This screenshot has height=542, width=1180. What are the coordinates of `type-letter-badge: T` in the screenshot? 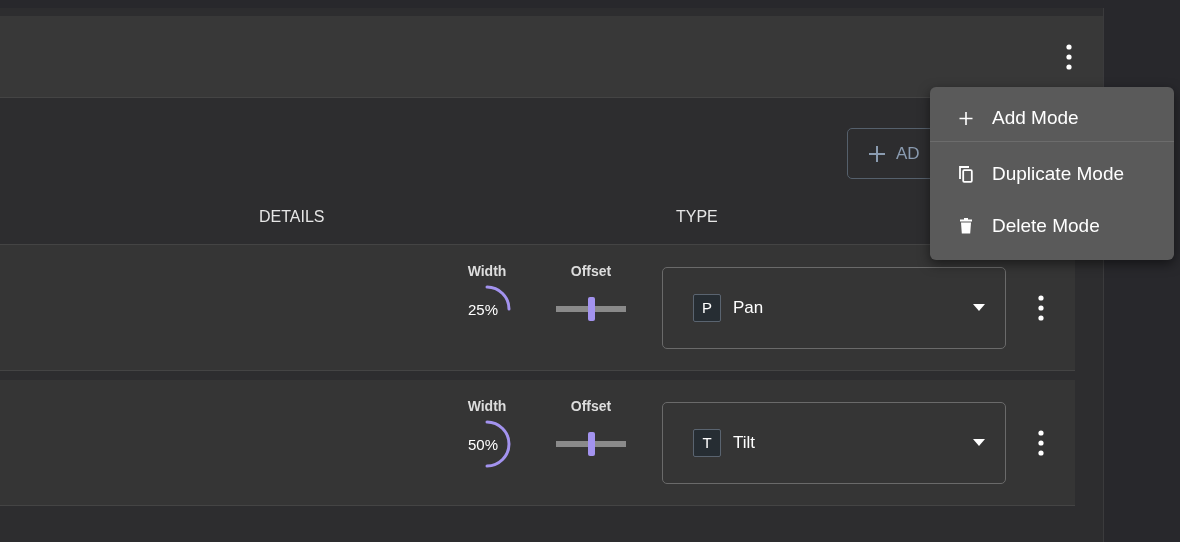 It's located at (707, 442).